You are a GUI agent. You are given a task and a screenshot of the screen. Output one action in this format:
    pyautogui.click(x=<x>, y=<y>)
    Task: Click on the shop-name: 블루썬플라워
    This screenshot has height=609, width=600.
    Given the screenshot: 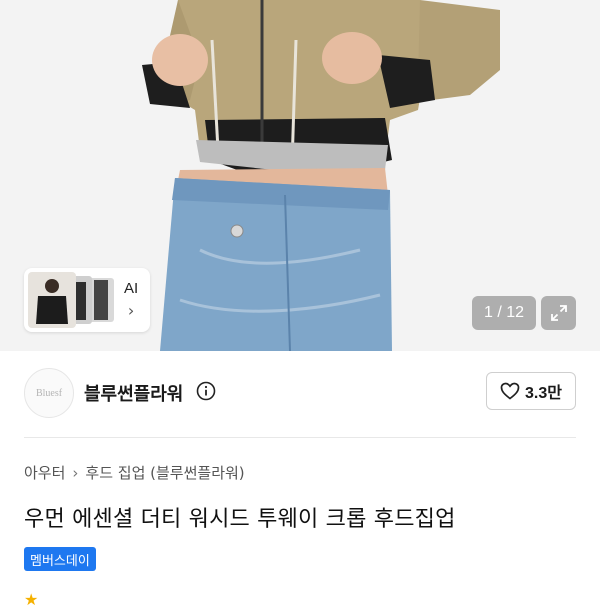 What is the action you would take?
    pyautogui.click(x=133, y=393)
    